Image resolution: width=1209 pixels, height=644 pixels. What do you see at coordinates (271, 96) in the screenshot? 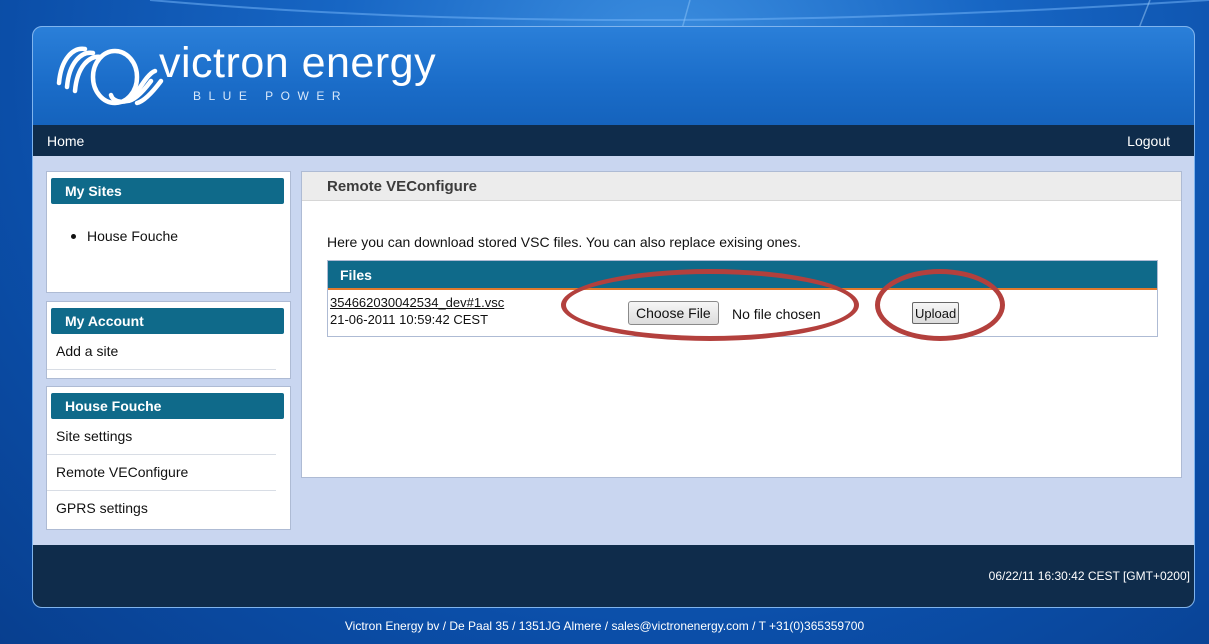
I see `brand-tagline: BLUE POWER` at bounding box center [271, 96].